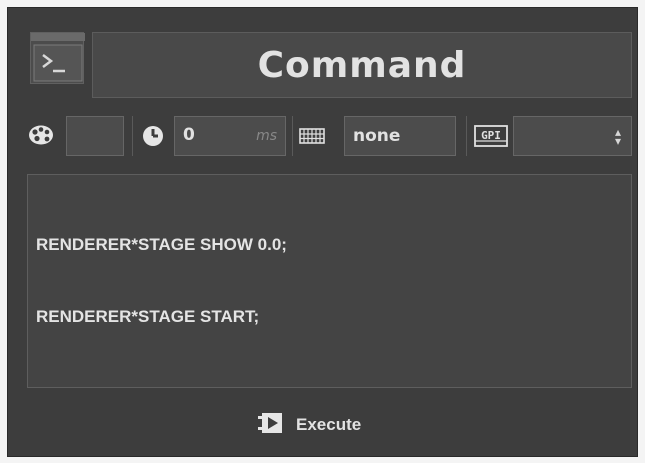  I want to click on gpi-label: GPI, so click(491, 135).